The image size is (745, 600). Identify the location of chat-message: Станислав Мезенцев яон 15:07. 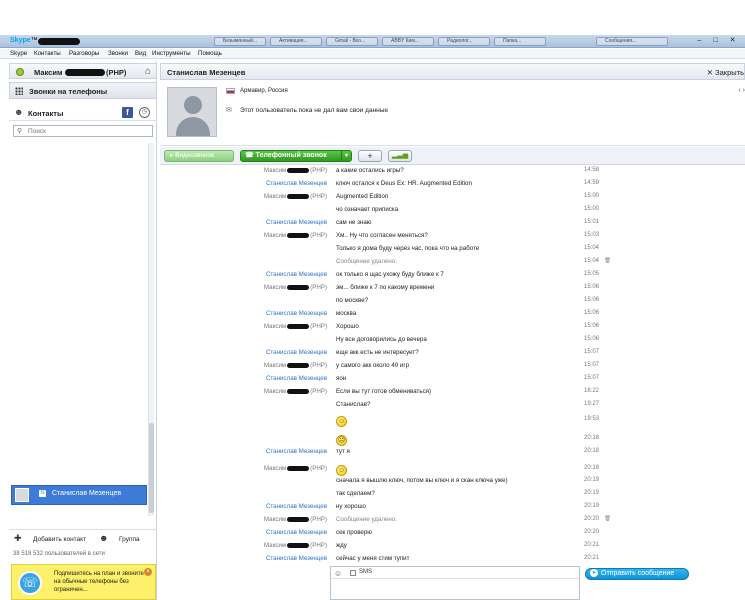
(452, 381).